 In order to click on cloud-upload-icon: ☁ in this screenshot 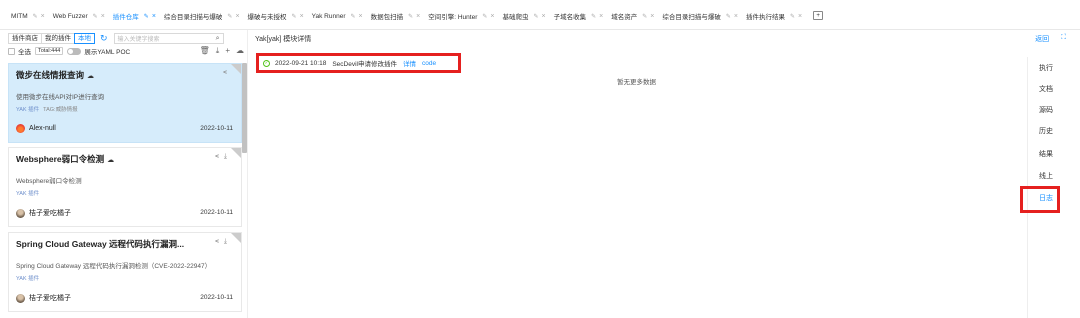, I will do `click(240, 51)`.